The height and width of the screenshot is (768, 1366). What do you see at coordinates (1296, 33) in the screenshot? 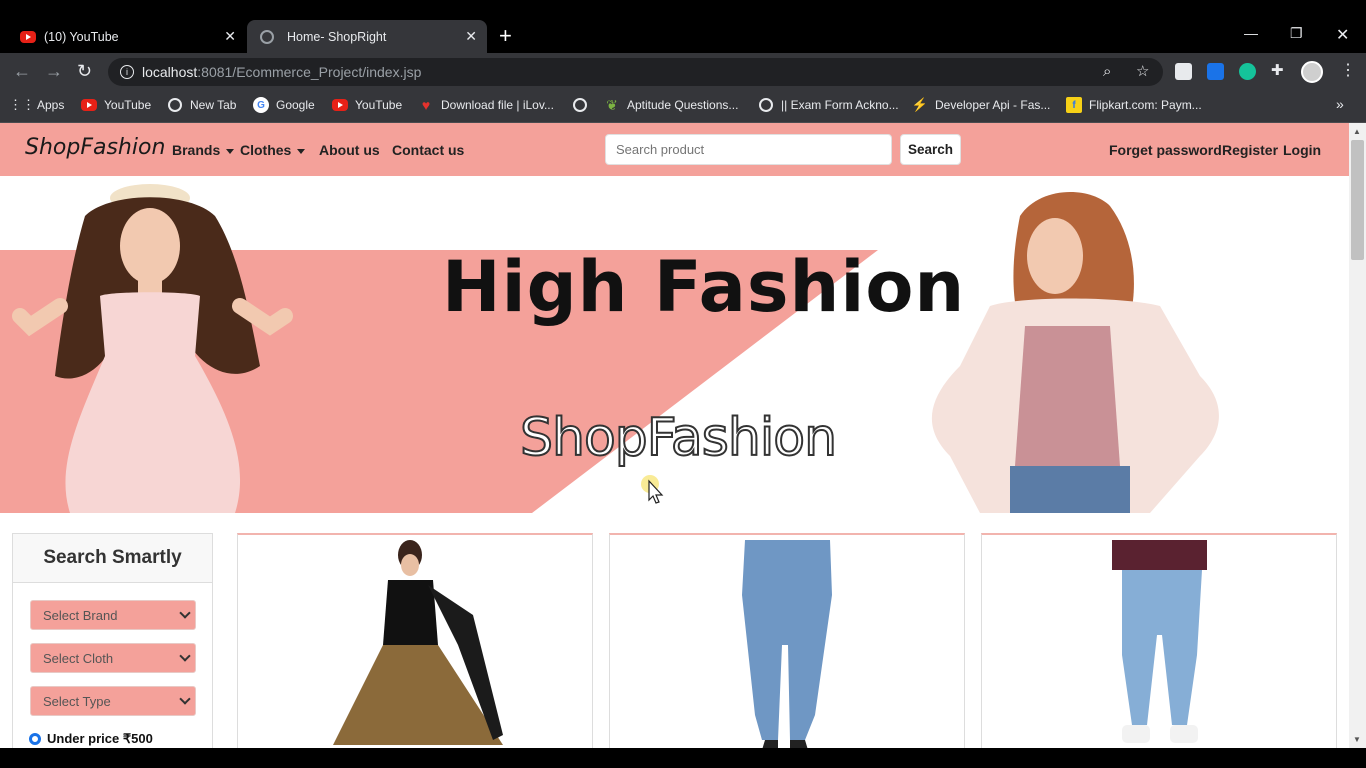
I see `restore-icon: ❐` at bounding box center [1296, 33].